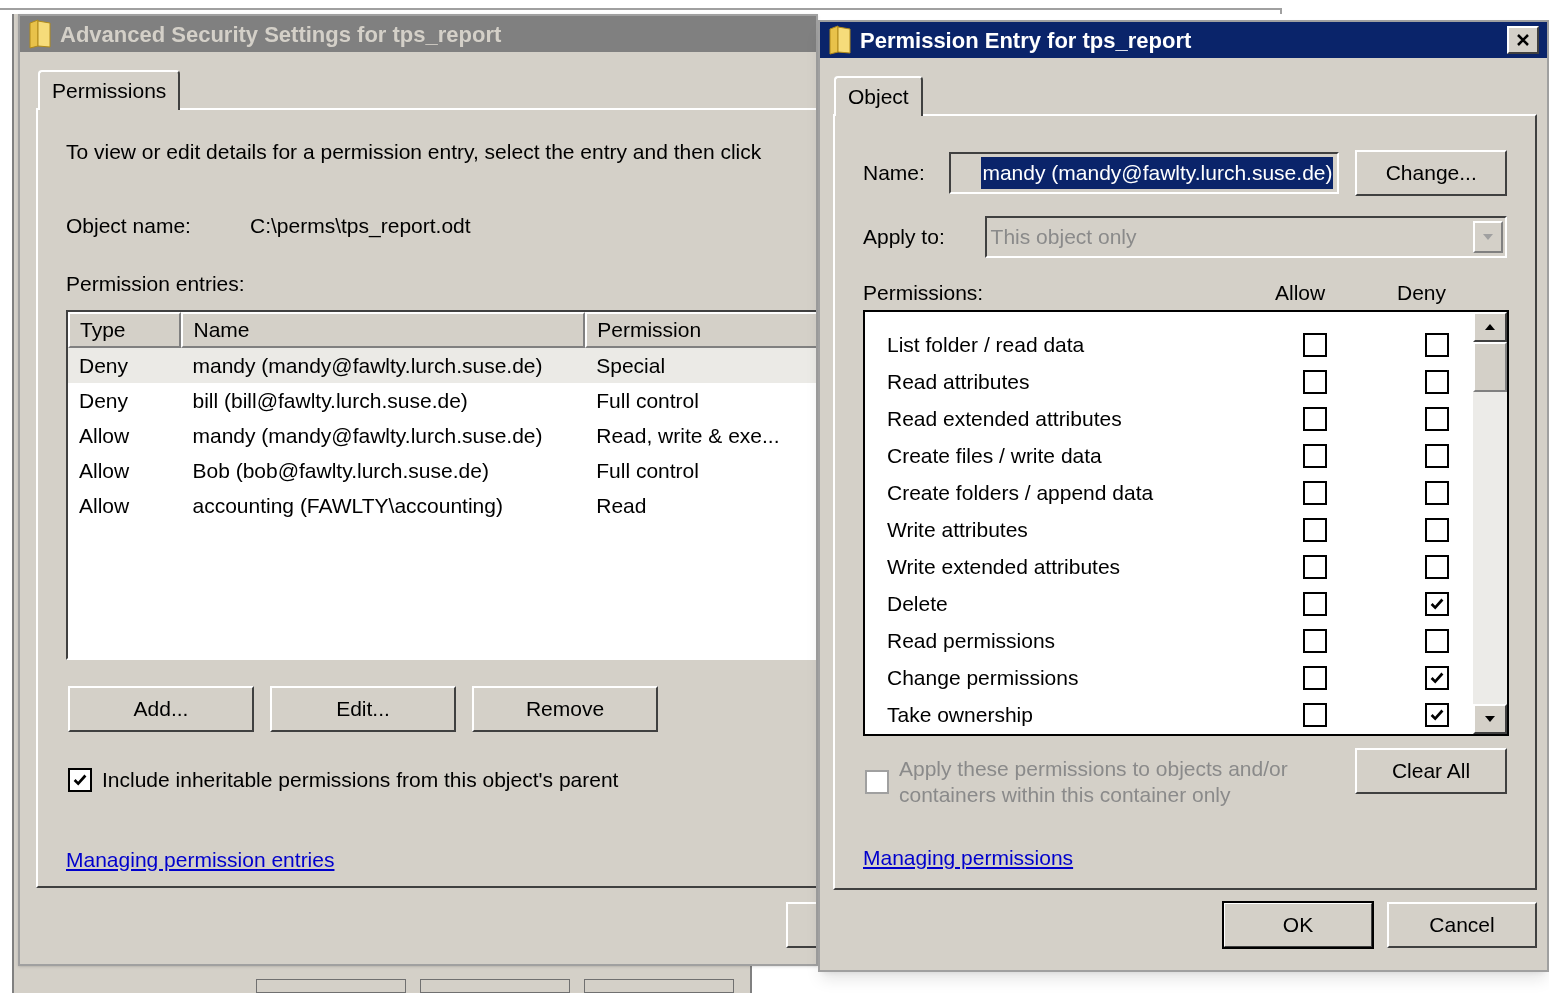  What do you see at coordinates (360, 780) in the screenshot?
I see `checkbox-label: Include inheritable permissions from this object's parent` at bounding box center [360, 780].